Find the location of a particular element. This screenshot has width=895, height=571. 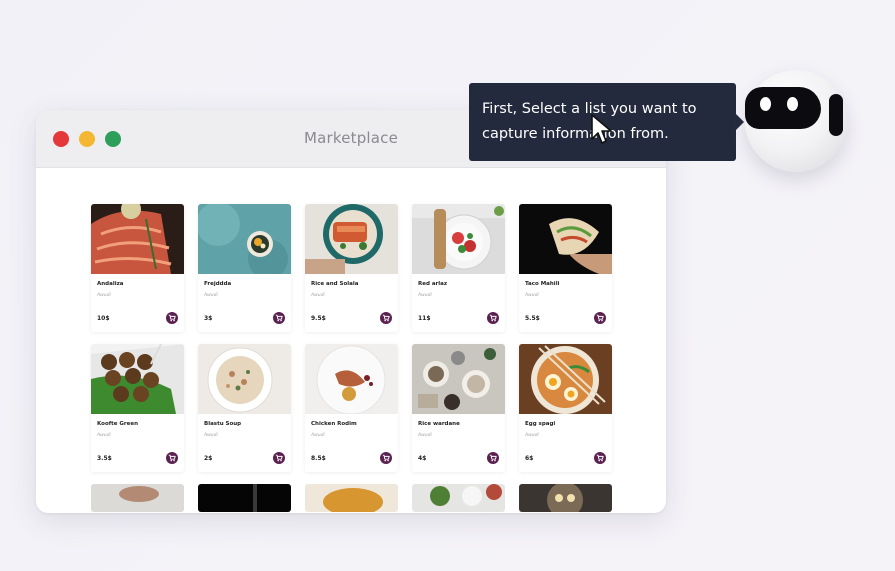

product-price: 9.5$ is located at coordinates (318, 318).